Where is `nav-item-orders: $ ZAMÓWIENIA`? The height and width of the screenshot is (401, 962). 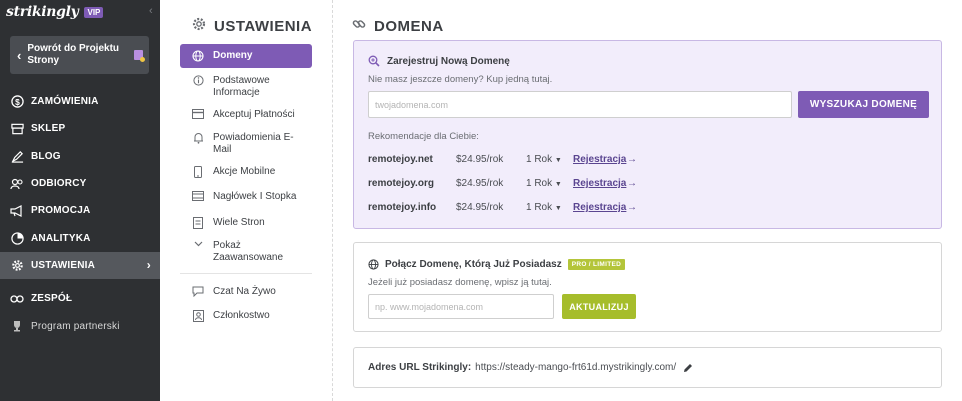 nav-item-orders: $ ZAMÓWIENIA is located at coordinates (80, 101).